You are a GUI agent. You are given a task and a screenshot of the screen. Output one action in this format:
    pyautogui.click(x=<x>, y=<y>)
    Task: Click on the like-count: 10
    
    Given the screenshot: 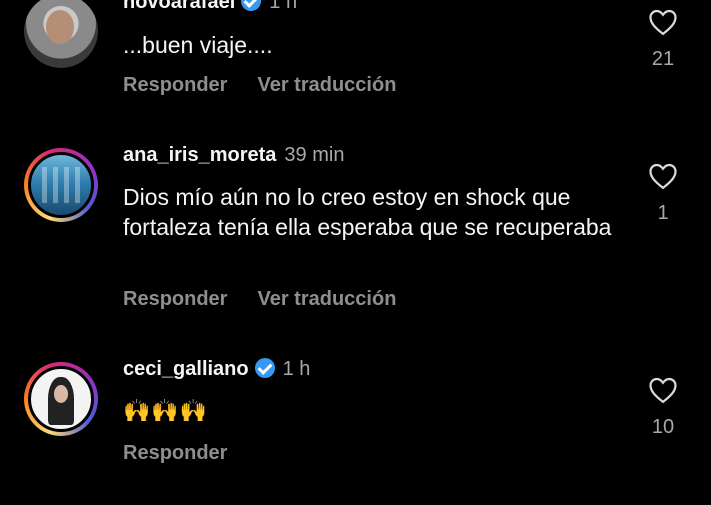 What is the action you would take?
    pyautogui.click(x=663, y=427)
    